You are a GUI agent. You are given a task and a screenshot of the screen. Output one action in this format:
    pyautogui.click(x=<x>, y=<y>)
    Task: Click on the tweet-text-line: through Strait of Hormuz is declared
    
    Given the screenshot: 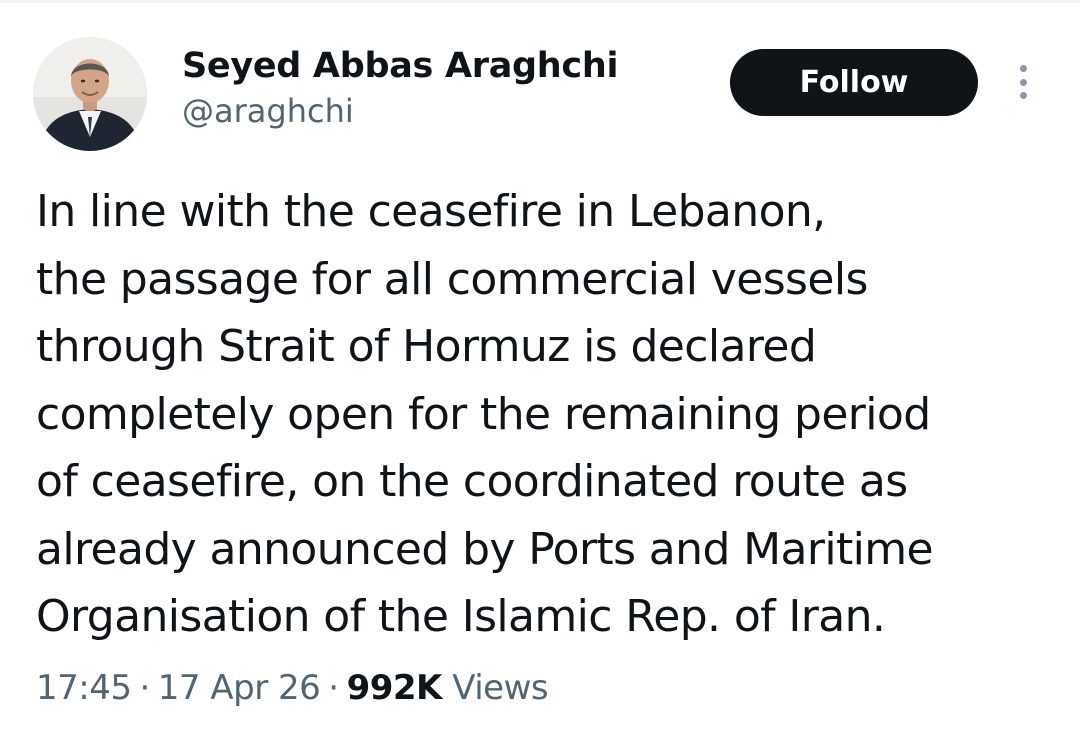 What is the action you would take?
    pyautogui.click(x=426, y=346)
    